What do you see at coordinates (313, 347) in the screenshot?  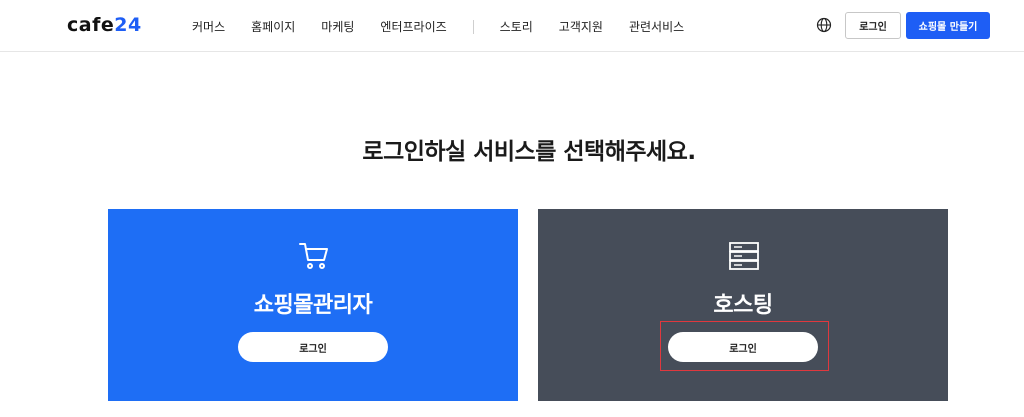 I see `shop-admin-login-button: 로그인` at bounding box center [313, 347].